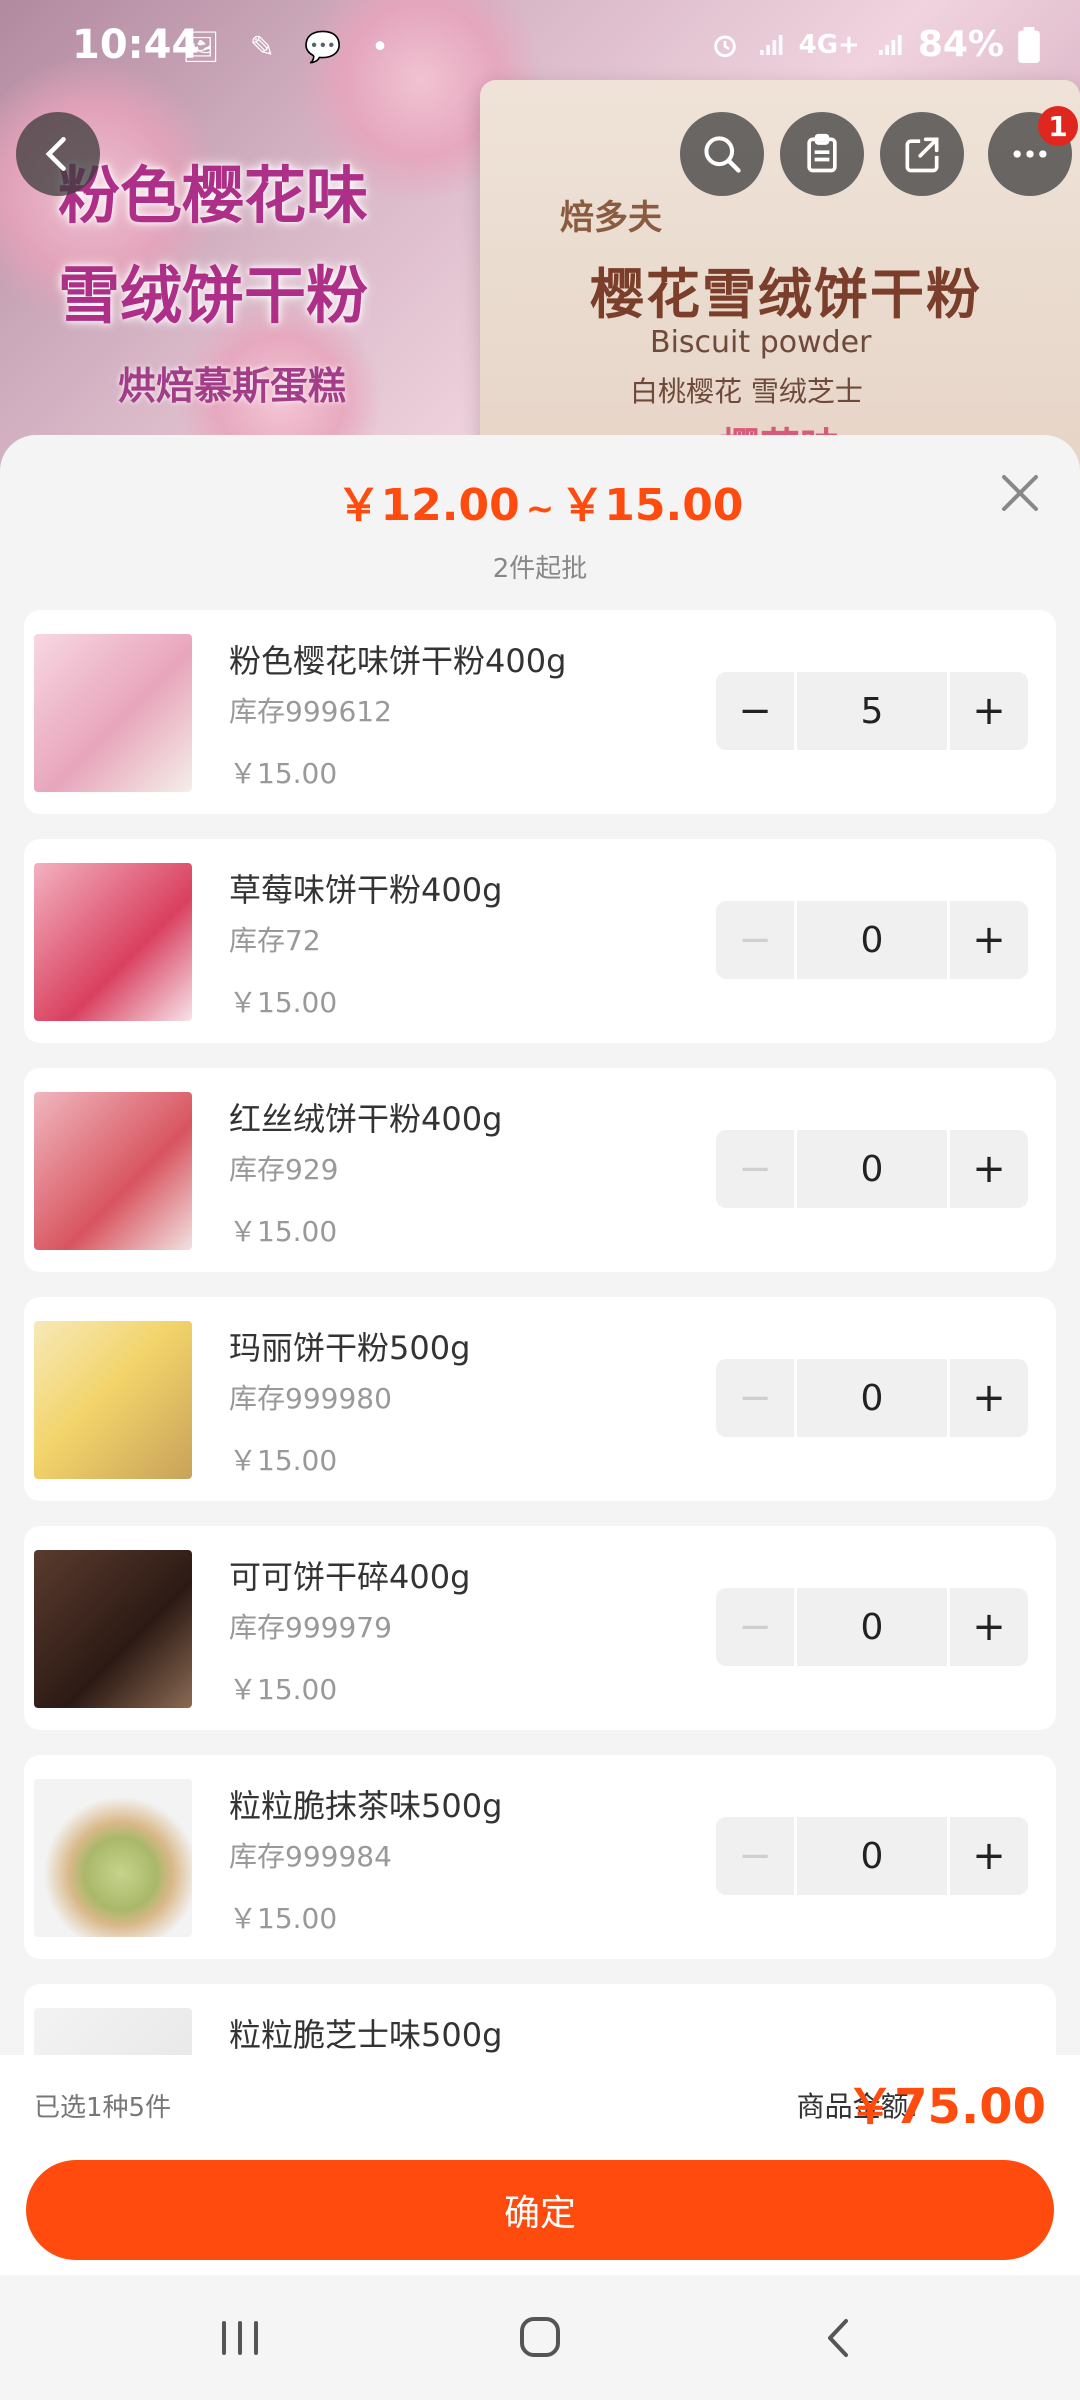 This screenshot has width=1080, height=2400. Describe the element at coordinates (284, 1169) in the screenshot. I see `product-stock: 库存929` at that location.